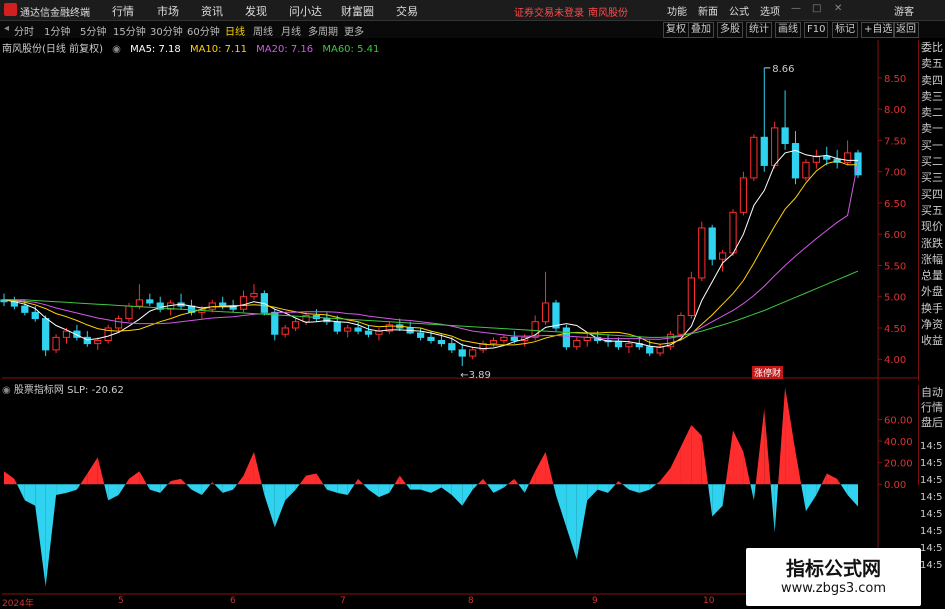  I want to click on menu-options: 选项, so click(770, 10).